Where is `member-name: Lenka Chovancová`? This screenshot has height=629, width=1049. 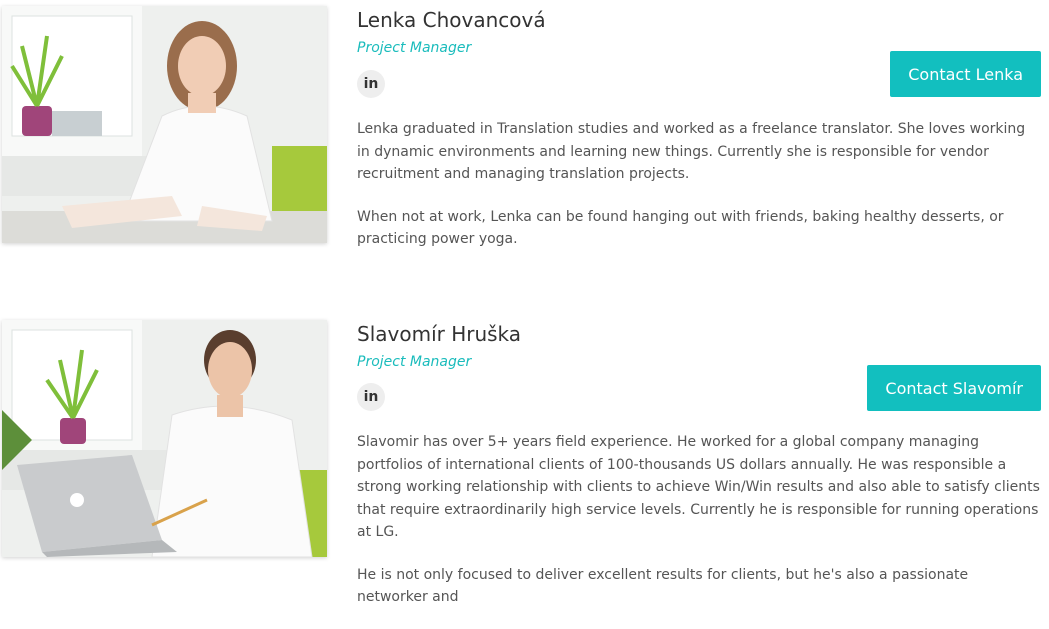 member-name: Lenka Chovancová is located at coordinates (451, 20).